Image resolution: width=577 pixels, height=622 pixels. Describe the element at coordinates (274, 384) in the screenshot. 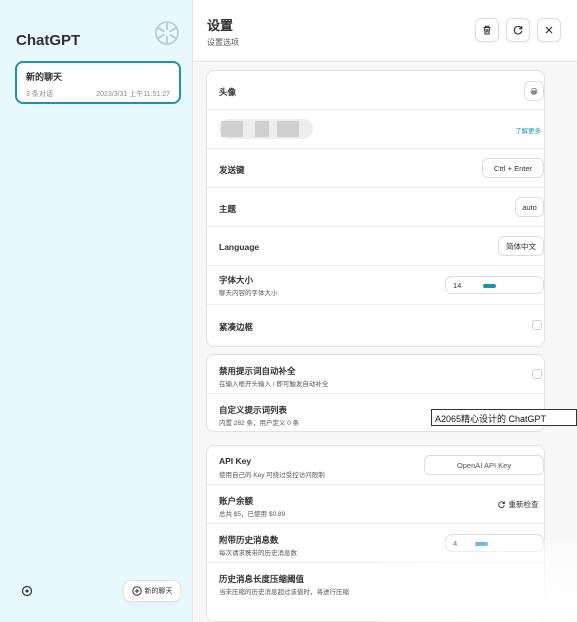

I see `disable-prompt-description: 在输入框开头输入 / 即可触发自动补全` at that location.